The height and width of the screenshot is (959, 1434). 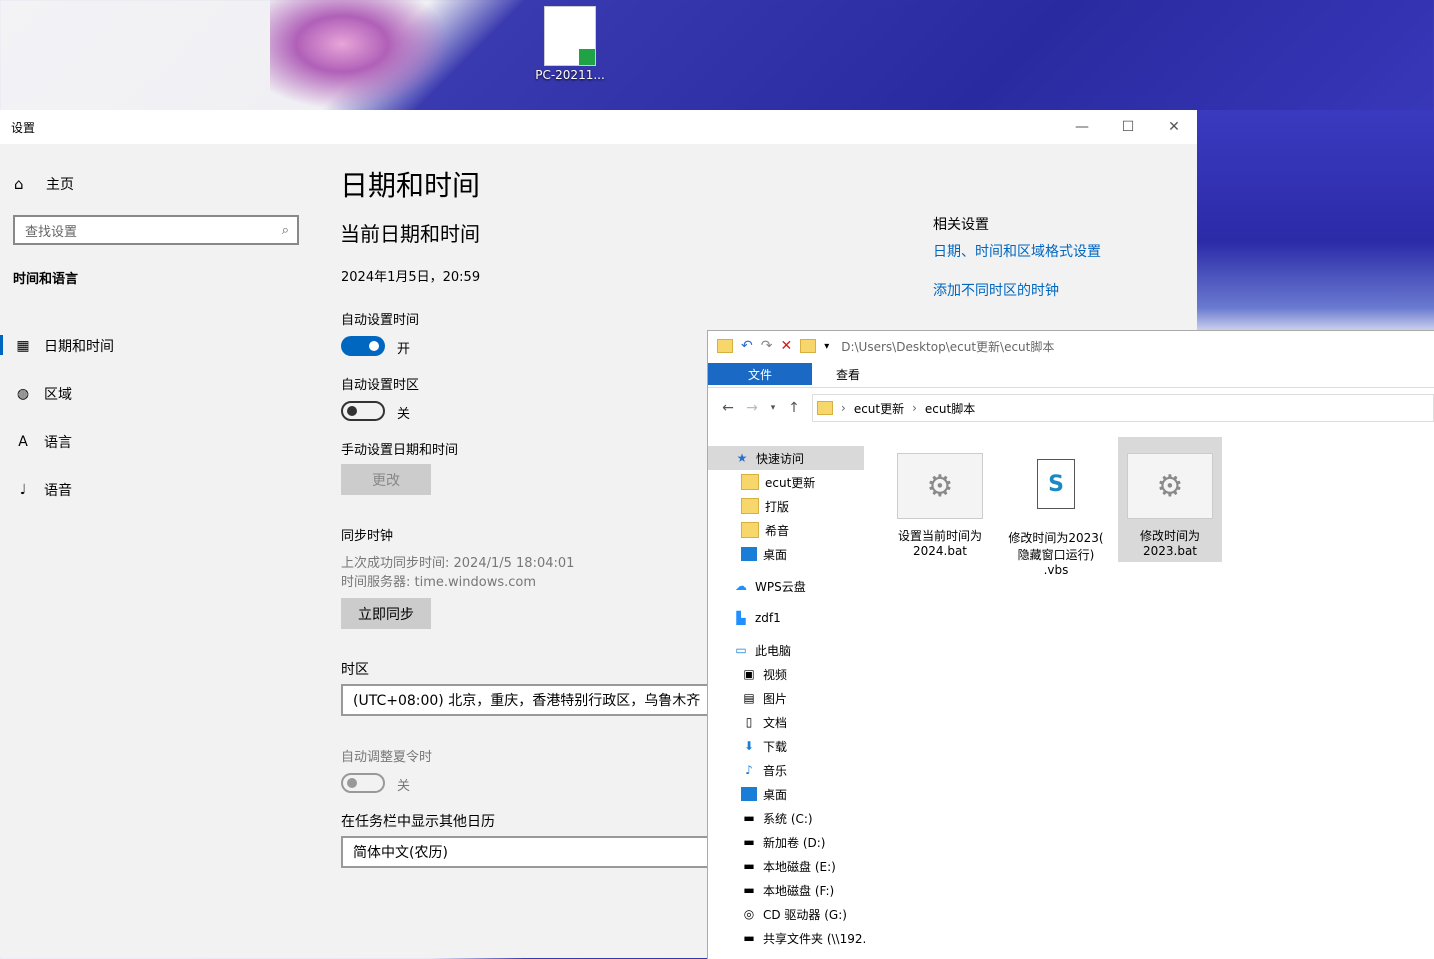 I want to click on dst-toggle, so click(x=363, y=783).